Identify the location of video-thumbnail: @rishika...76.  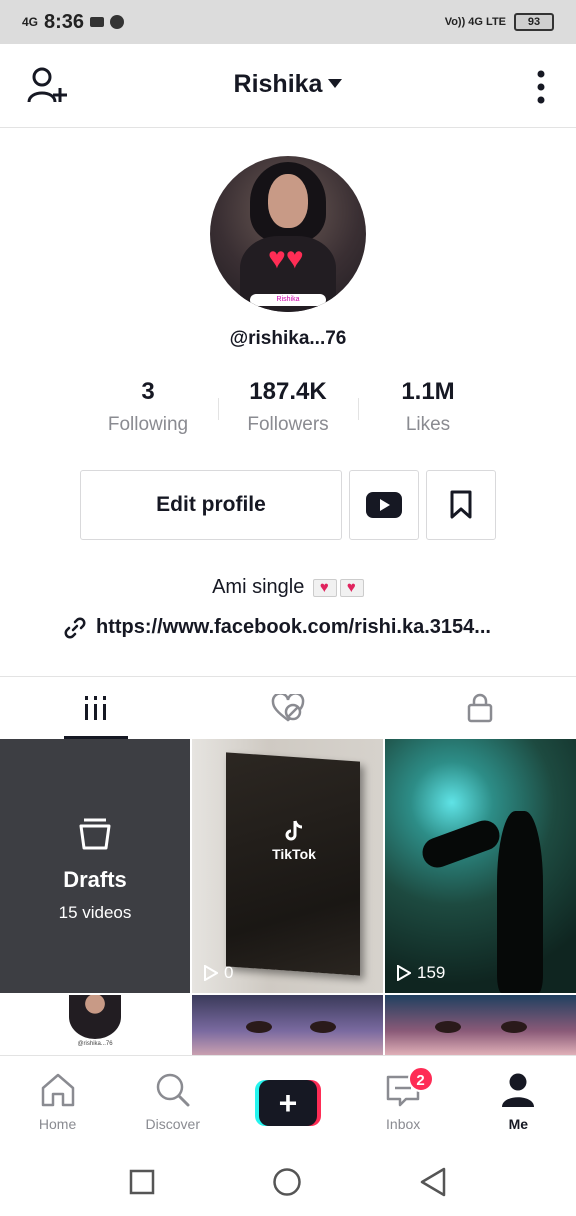
(95, 1025).